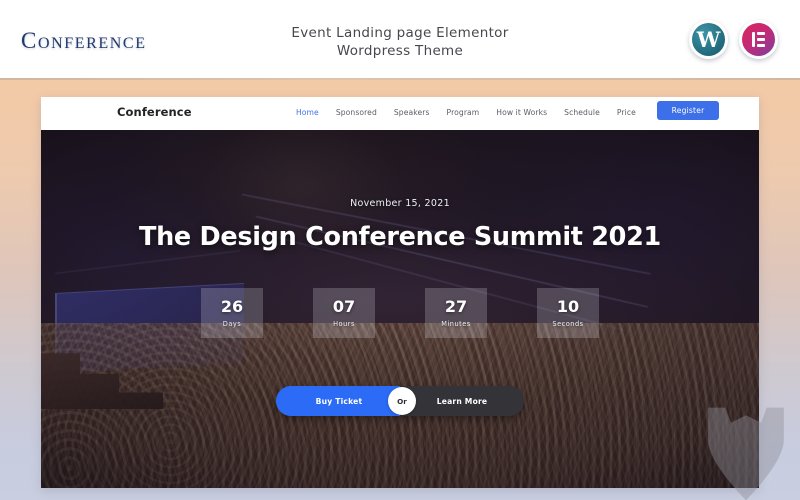 Image resolution: width=800 pixels, height=500 pixels. I want to click on wordpress-badge: W, so click(708, 39).